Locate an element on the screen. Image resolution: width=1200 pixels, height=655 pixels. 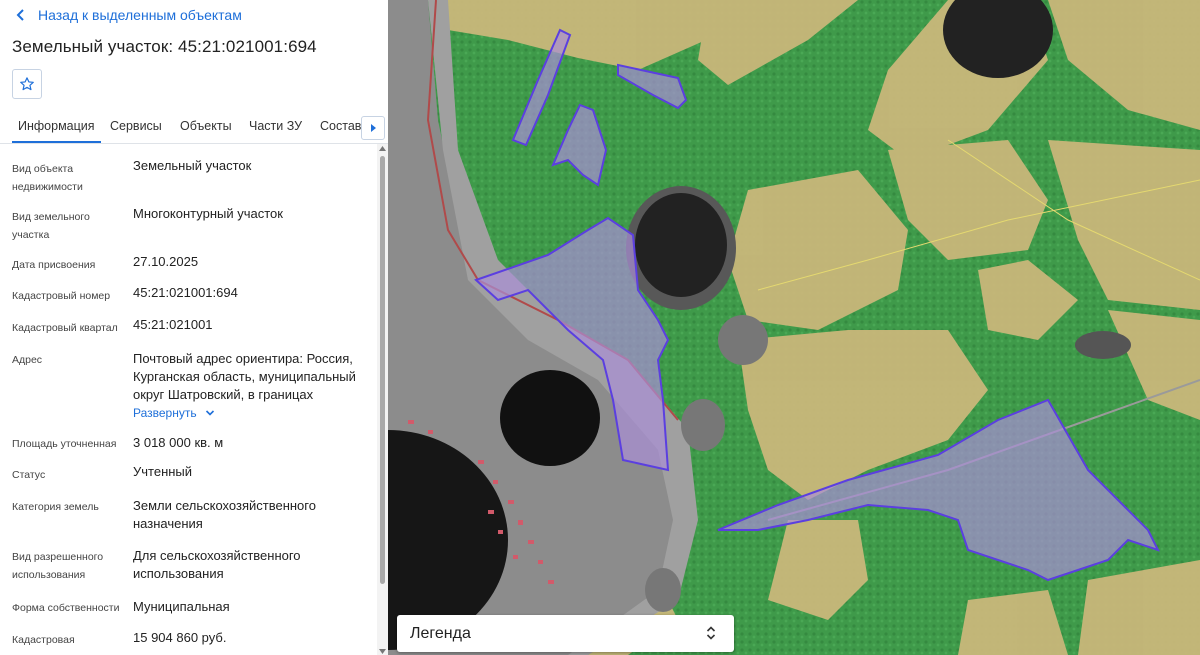
chevron-right-icon is located at coordinates (373, 128).